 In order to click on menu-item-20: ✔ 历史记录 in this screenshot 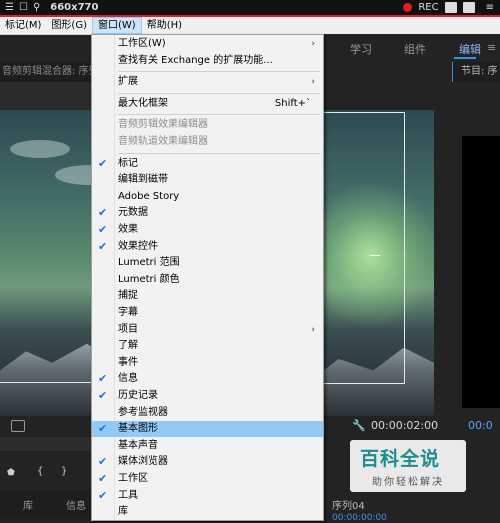, I will do `click(207, 396)`.